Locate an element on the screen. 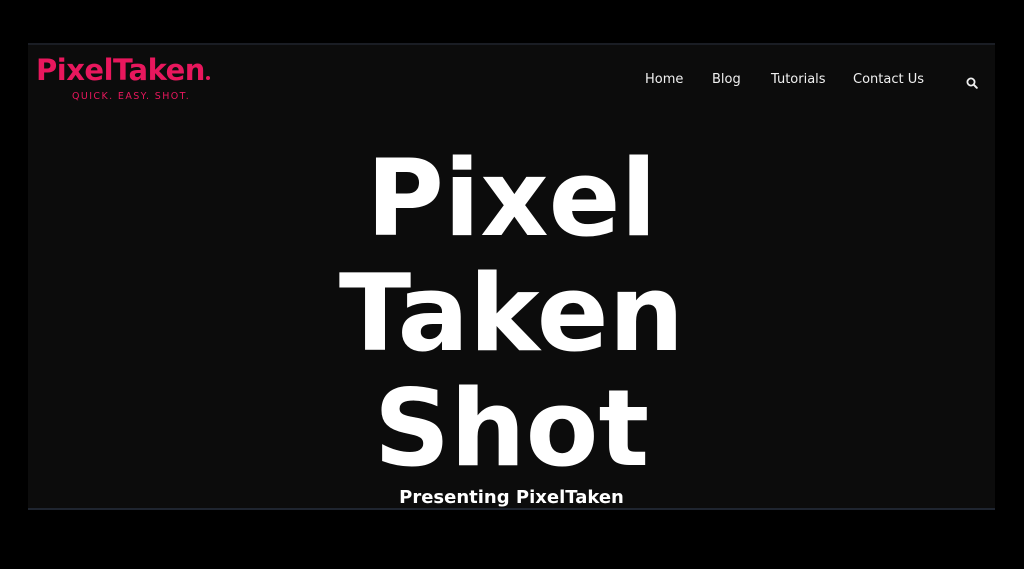 The height and width of the screenshot is (569, 1024). nav-item-blog: Blog is located at coordinates (726, 80).